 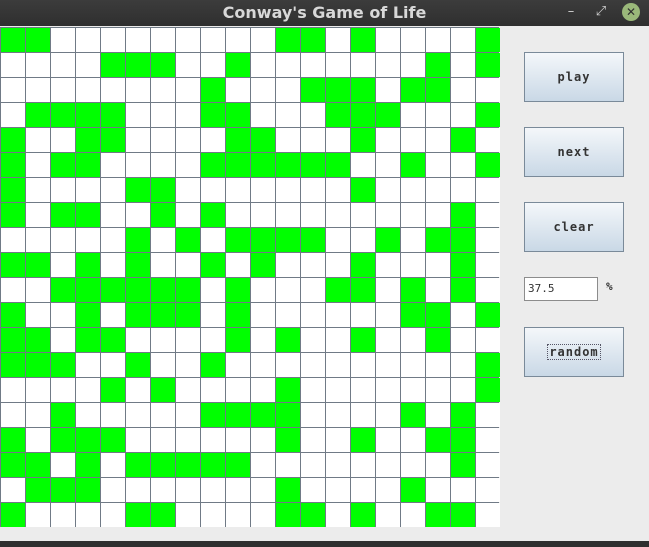 What do you see at coordinates (561, 289) in the screenshot?
I see `density-input: 37.5` at bounding box center [561, 289].